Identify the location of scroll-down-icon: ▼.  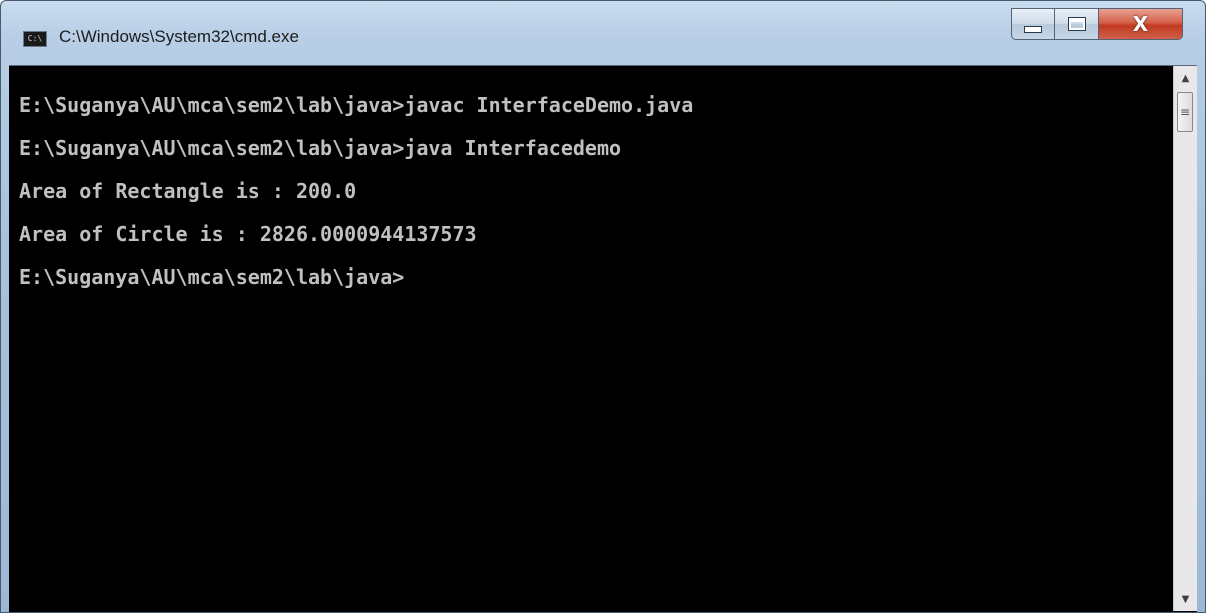
(1185, 599).